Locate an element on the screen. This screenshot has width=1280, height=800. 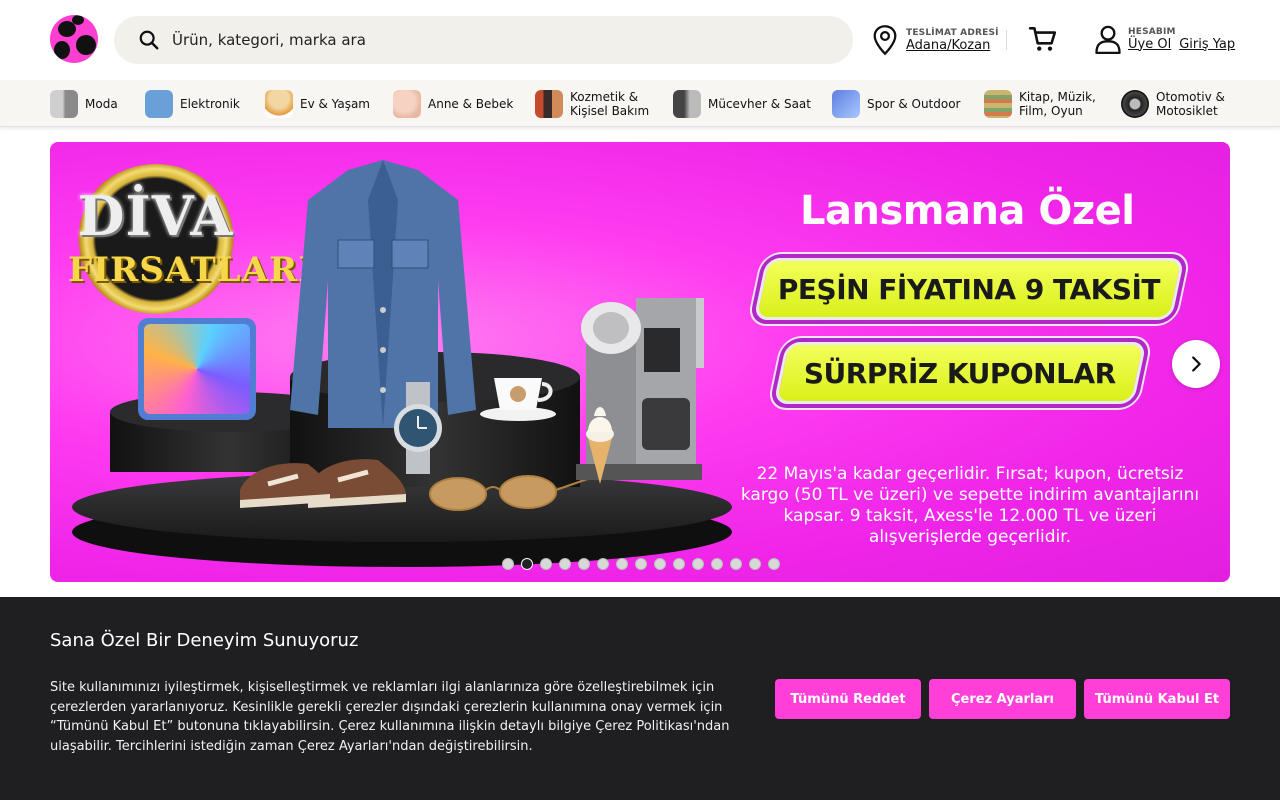
cart-icon is located at coordinates (1043, 39).